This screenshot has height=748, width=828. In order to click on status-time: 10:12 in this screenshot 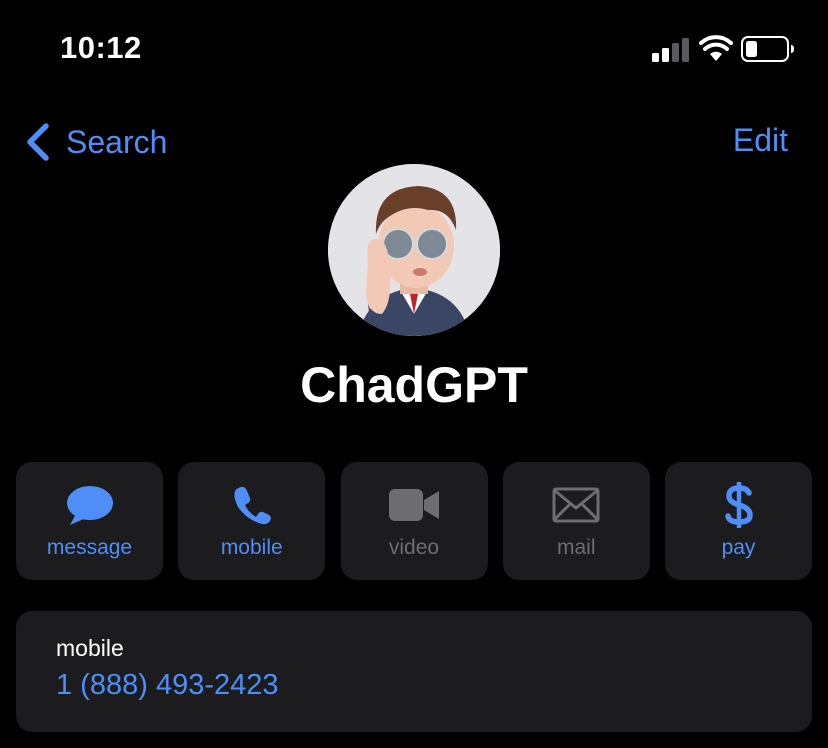, I will do `click(101, 47)`.